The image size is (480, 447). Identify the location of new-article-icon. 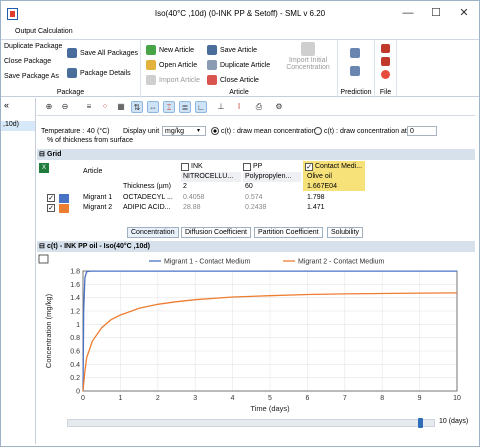
(151, 50).